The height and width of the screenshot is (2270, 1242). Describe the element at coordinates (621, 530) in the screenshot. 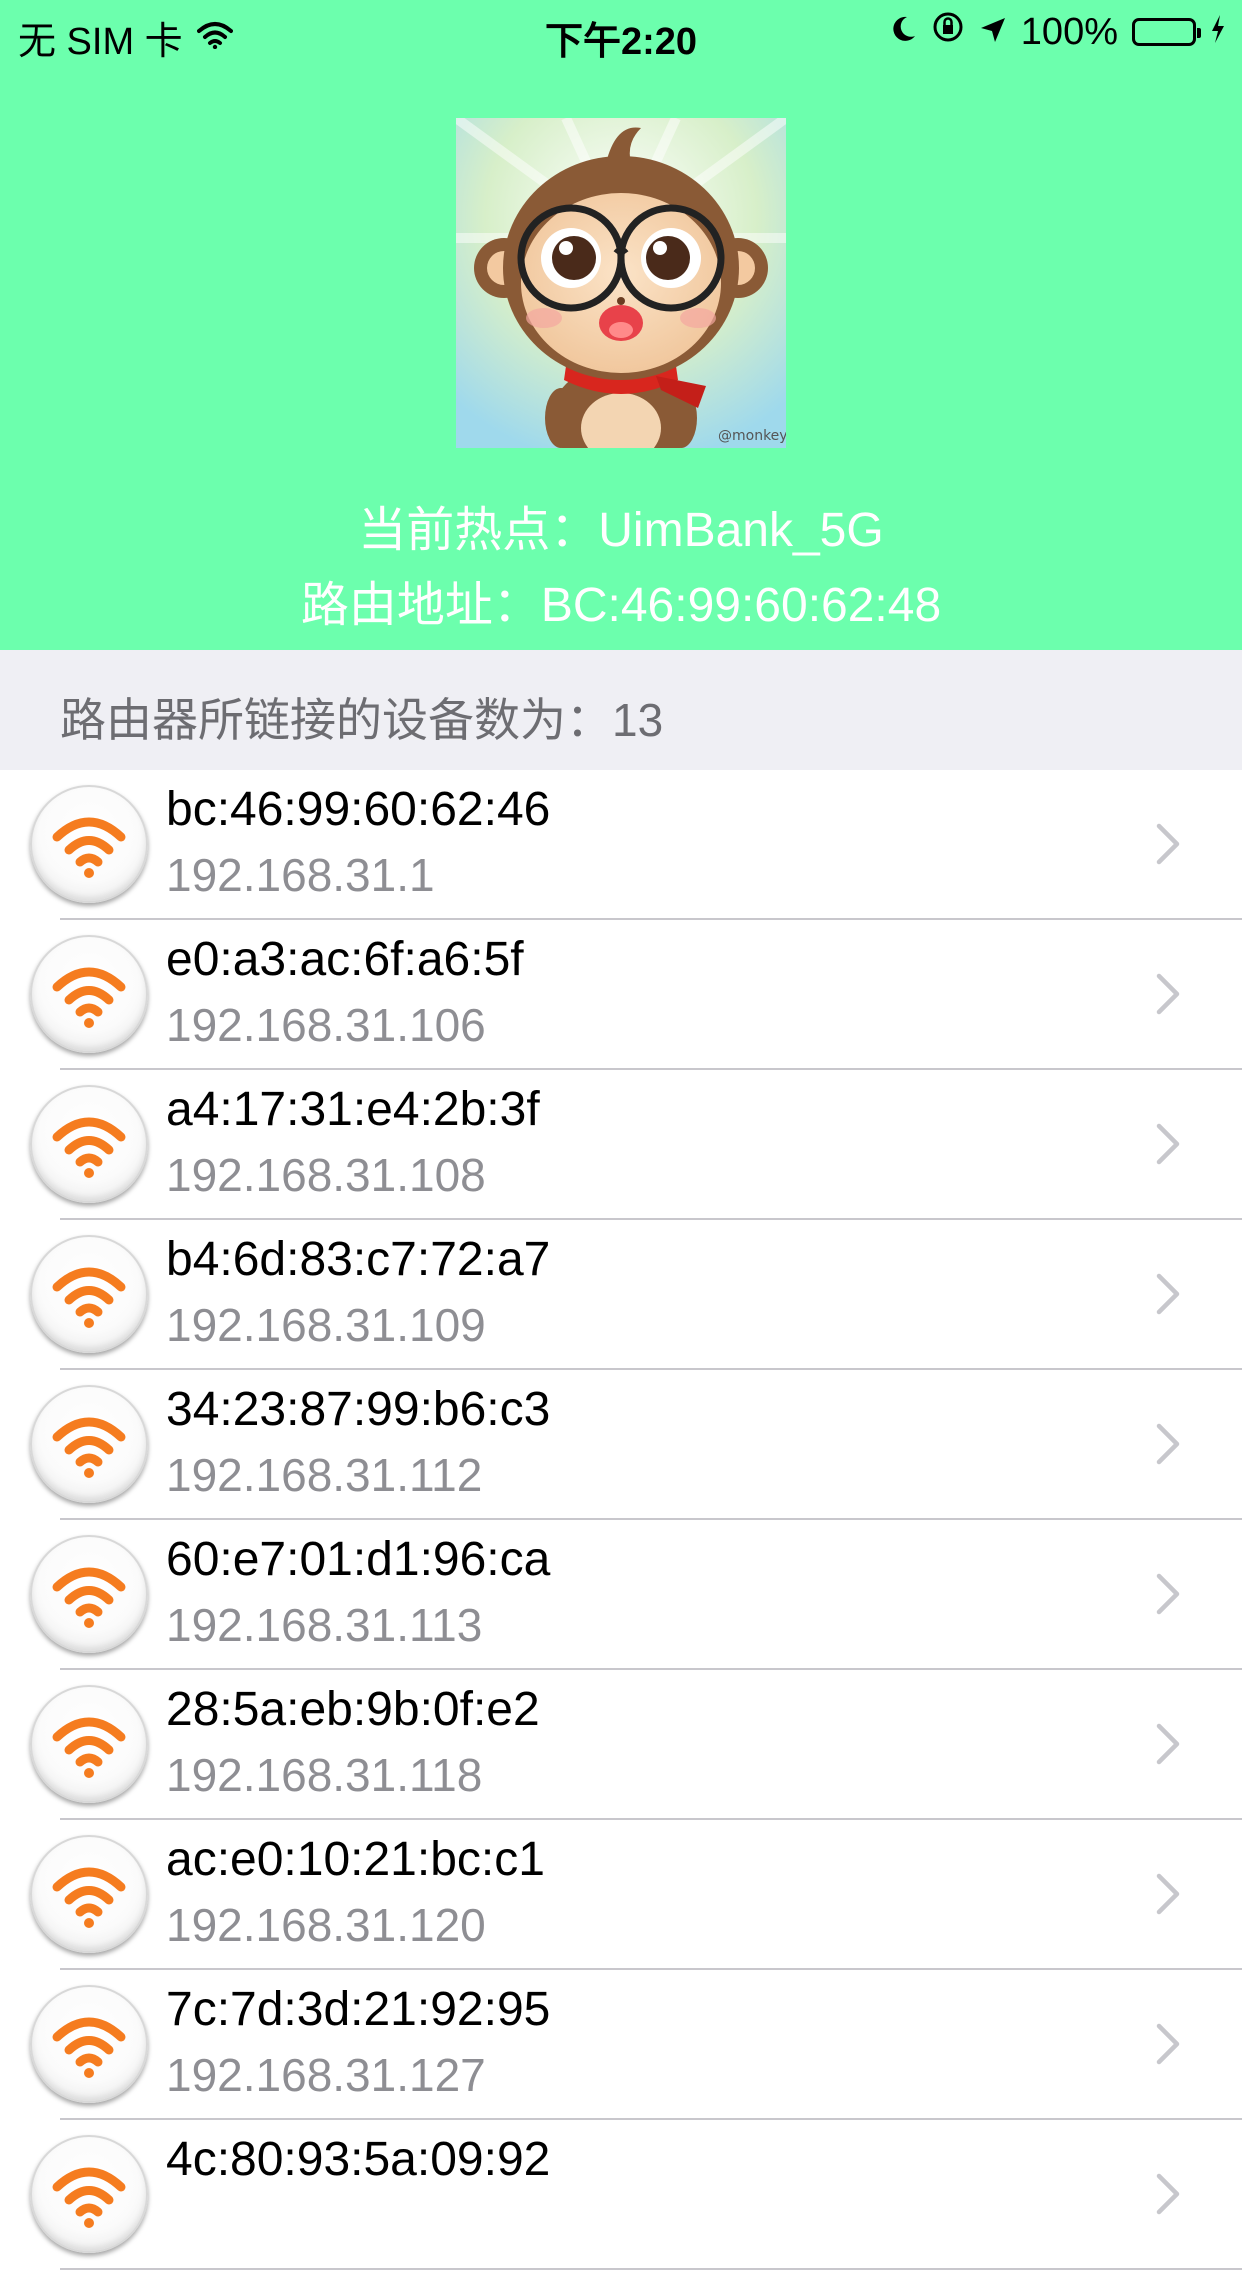

I see `current-hotspot-label: 当前热点：UimBank_5G` at that location.